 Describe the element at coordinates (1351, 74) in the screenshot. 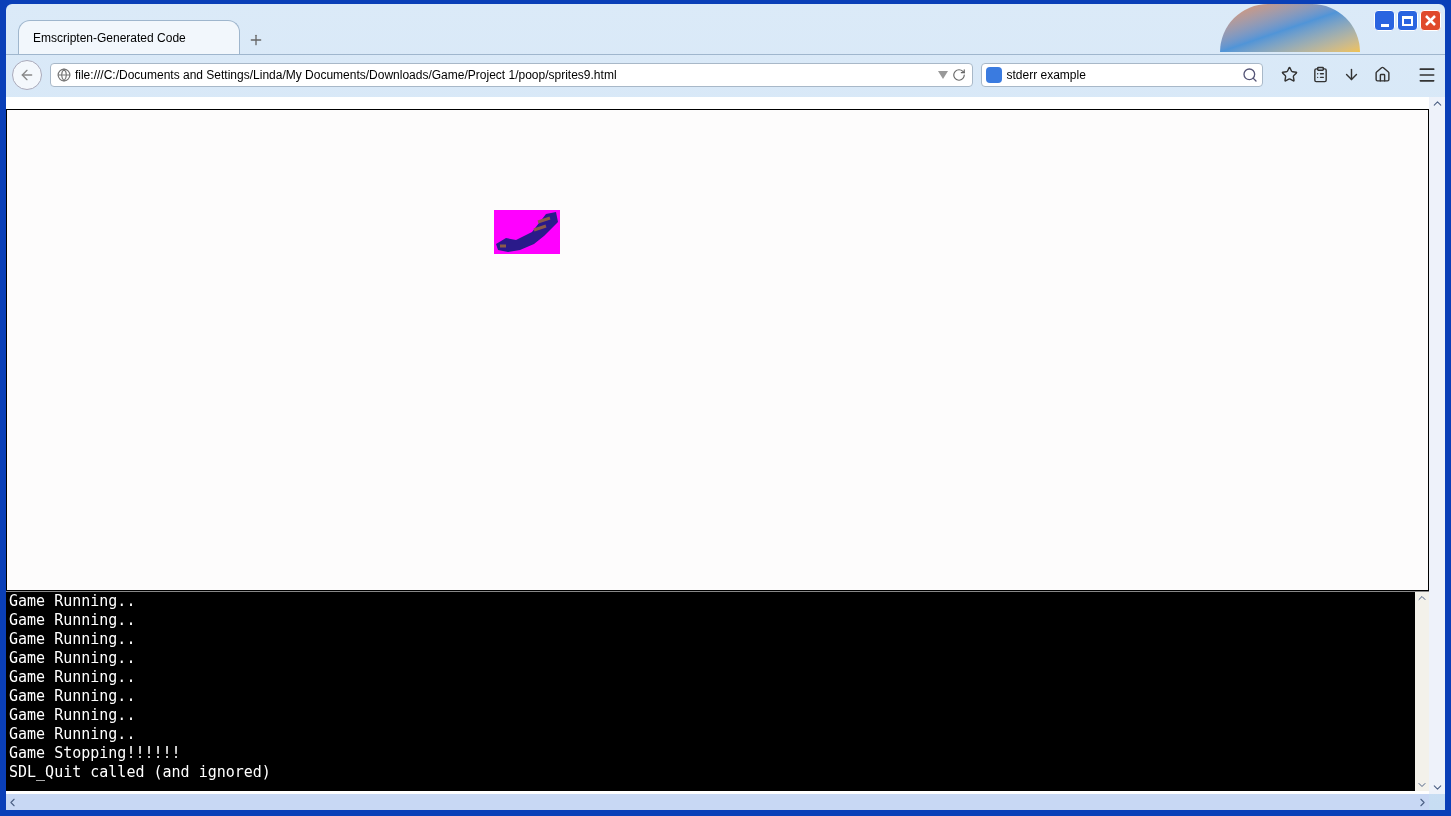

I see `download-icon` at that location.